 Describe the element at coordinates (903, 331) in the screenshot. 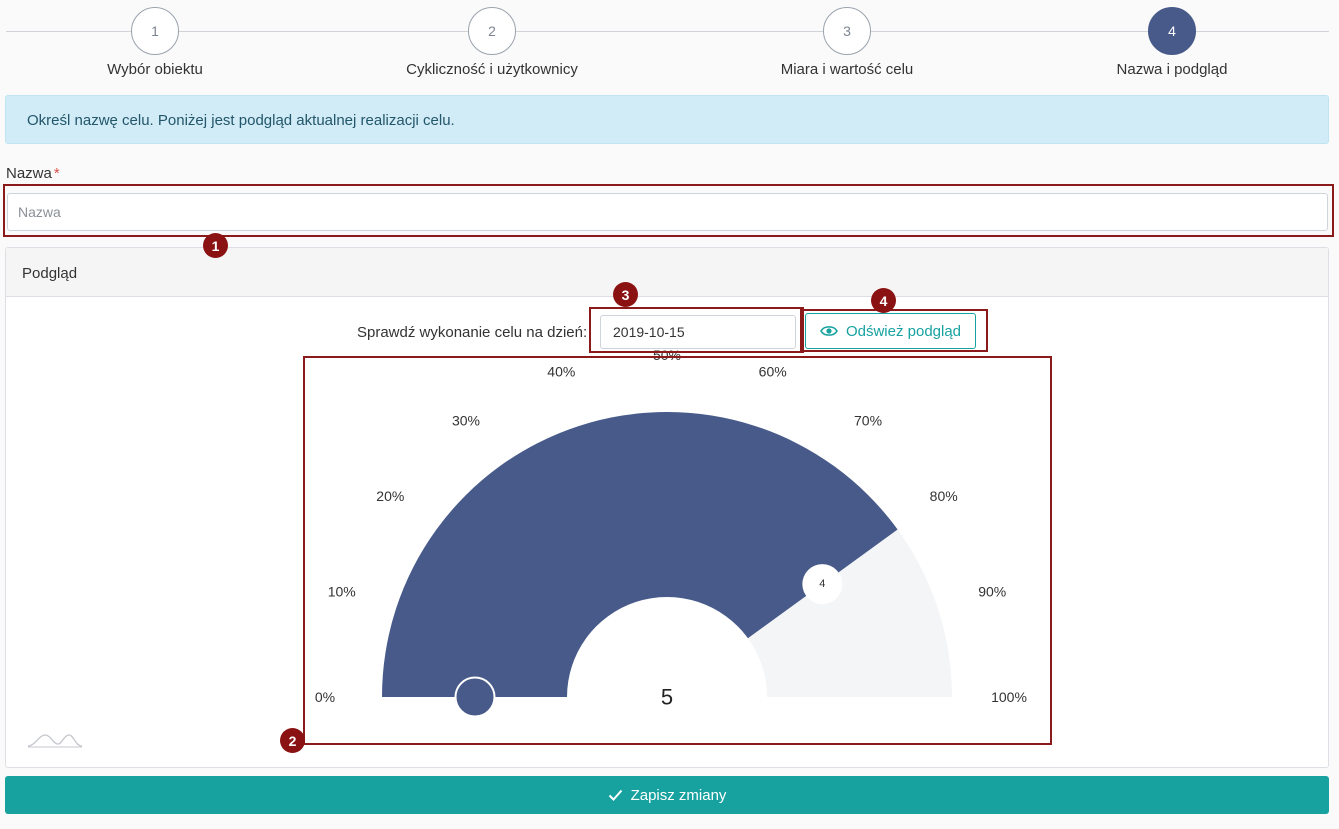

I see `refresh-preview-label: Odśwież podgląd` at that location.